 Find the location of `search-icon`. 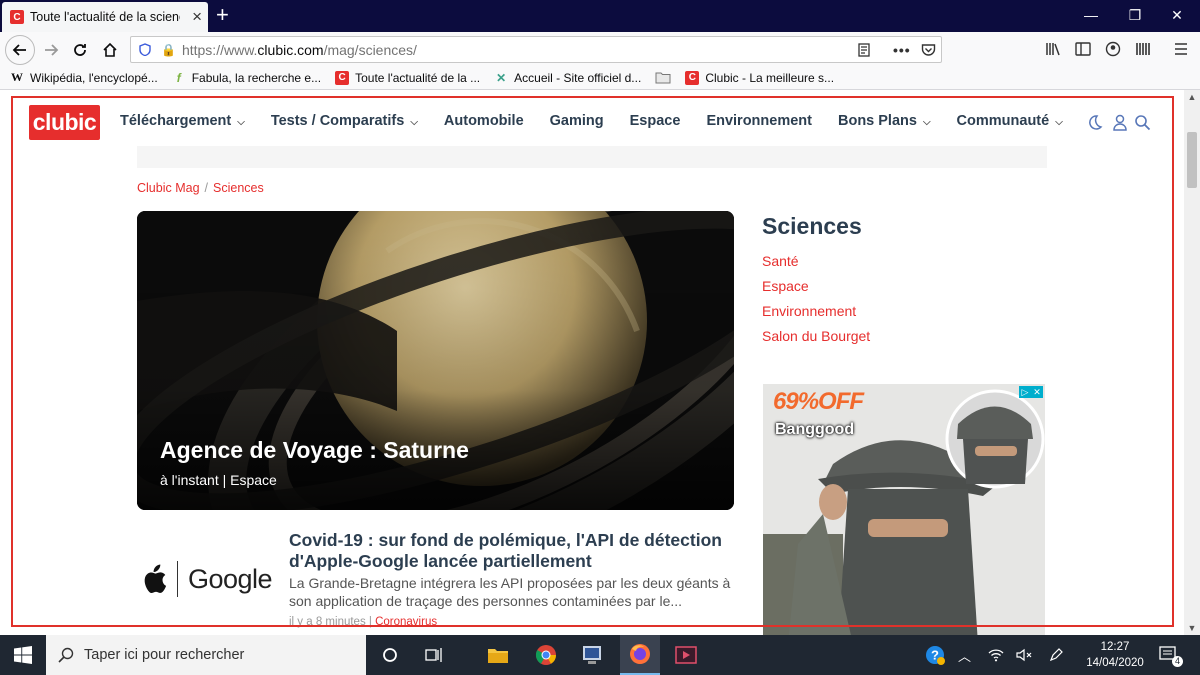

search-icon is located at coordinates (1143, 123).